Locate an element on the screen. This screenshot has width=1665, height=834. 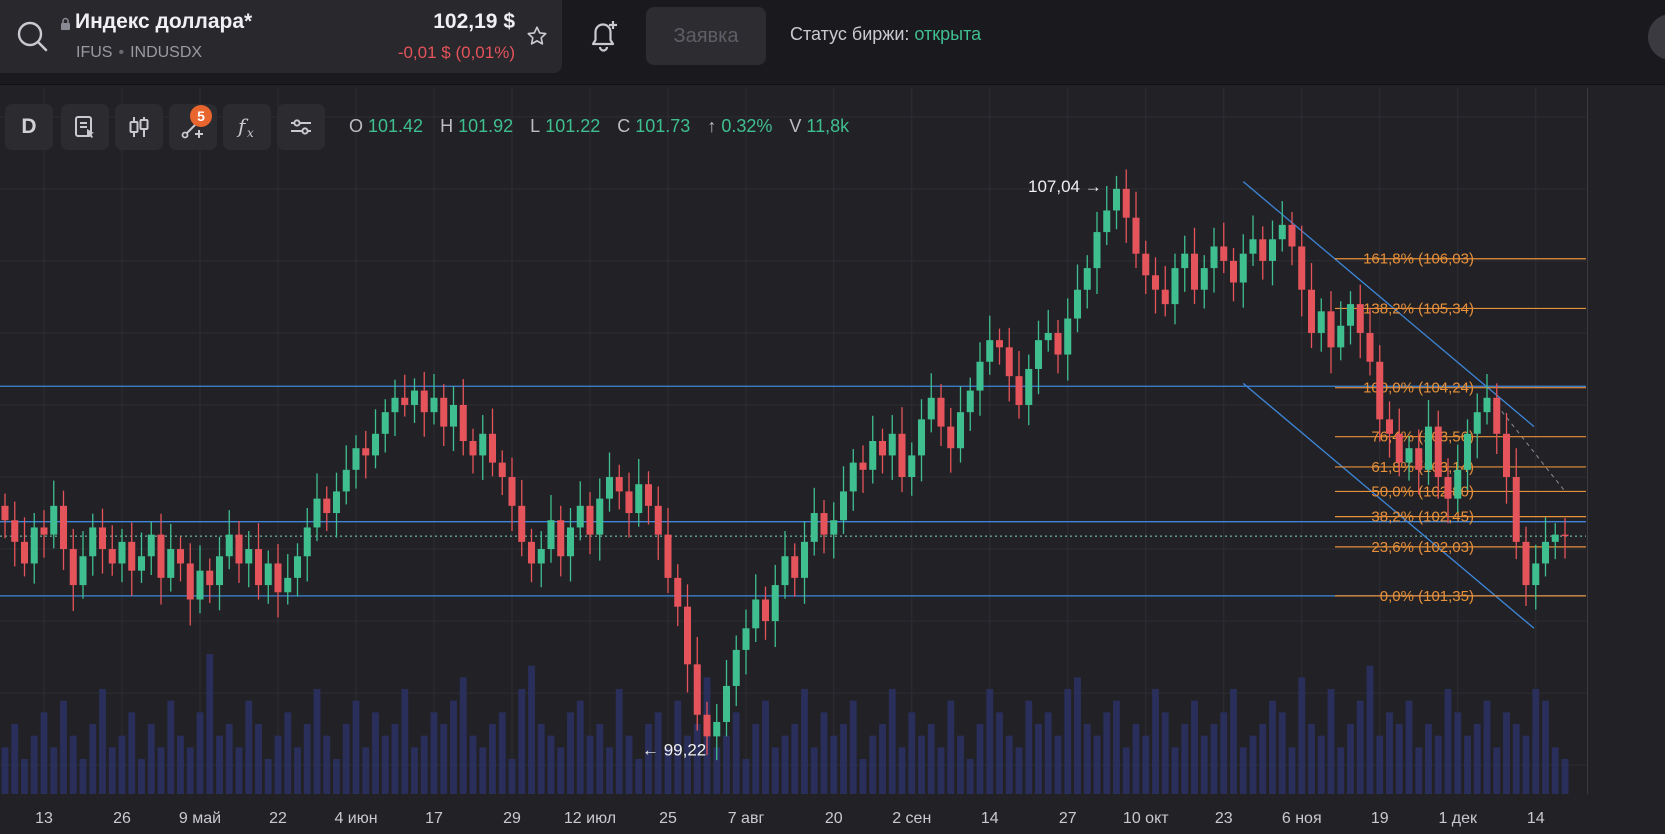
star-icon is located at coordinates (537, 36).